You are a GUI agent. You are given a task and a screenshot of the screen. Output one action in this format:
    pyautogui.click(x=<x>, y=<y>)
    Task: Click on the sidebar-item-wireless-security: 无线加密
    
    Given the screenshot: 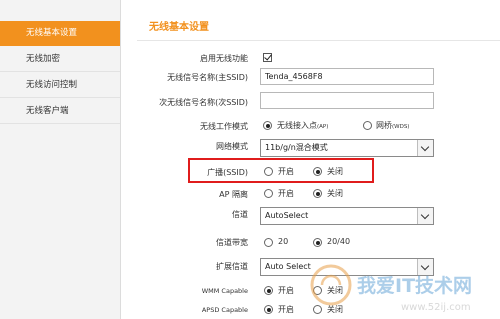 What is the action you would take?
    pyautogui.click(x=60, y=59)
    